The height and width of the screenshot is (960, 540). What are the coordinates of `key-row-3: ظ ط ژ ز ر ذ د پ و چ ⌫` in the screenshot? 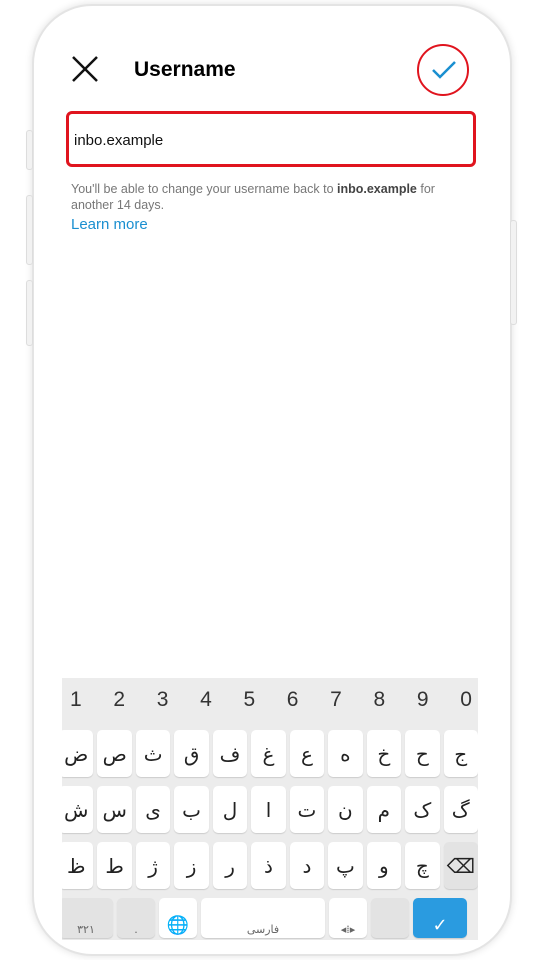 It's located at (270, 865).